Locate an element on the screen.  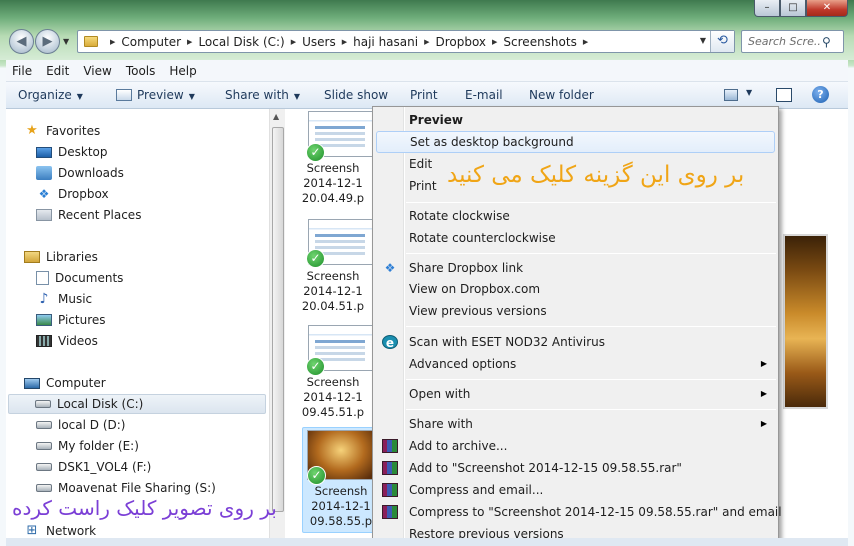
nav-music: ♪ Music is located at coordinates (64, 299).